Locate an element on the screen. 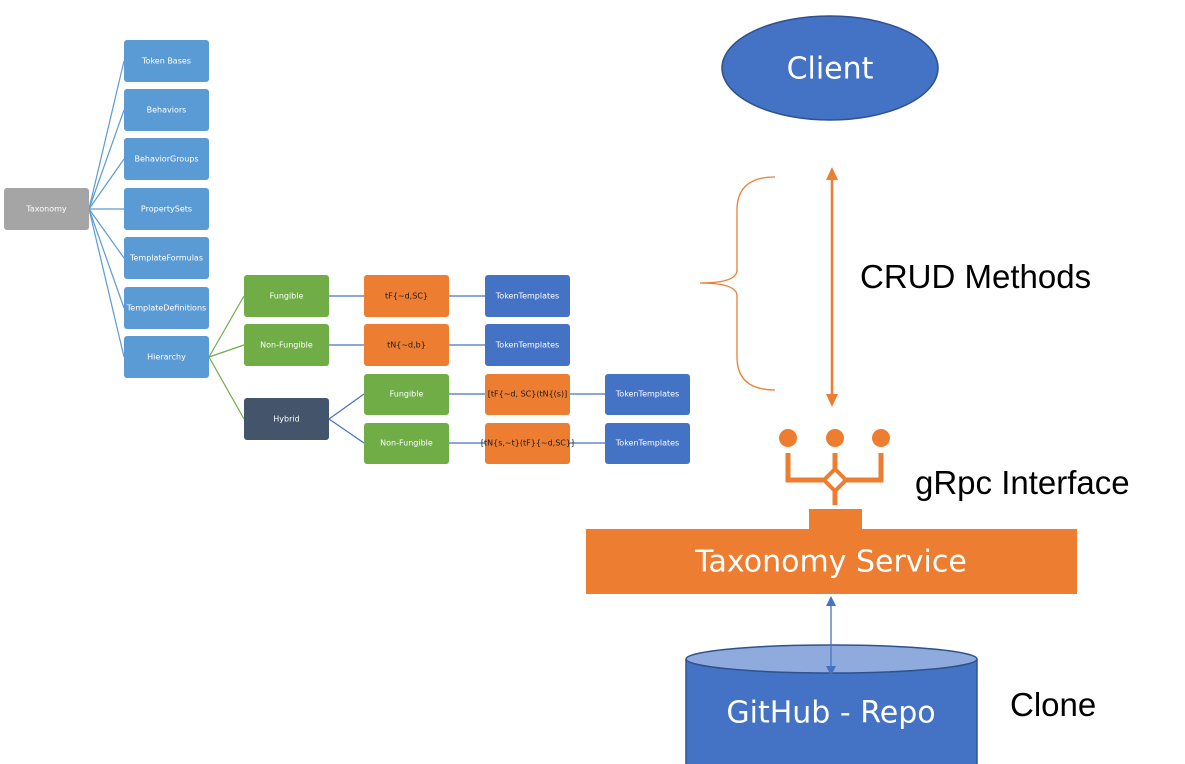  node-label: Hierarchy is located at coordinates (166, 357).